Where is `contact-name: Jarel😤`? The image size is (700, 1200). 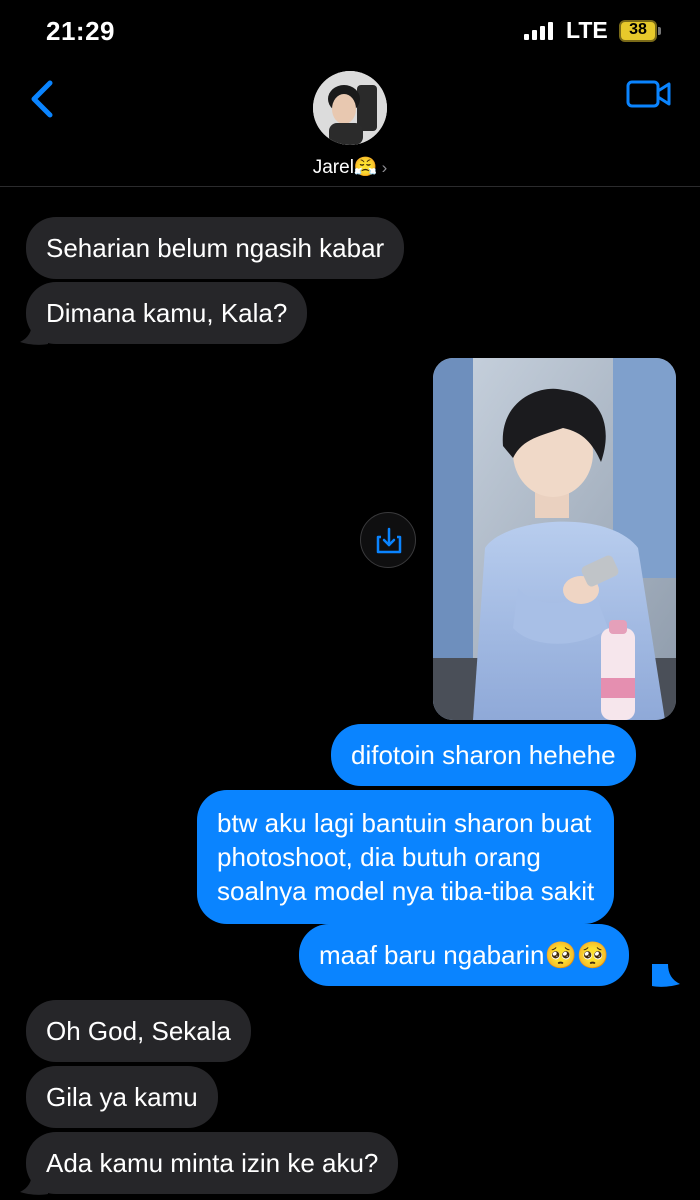
contact-name: Jarel😤 is located at coordinates (345, 167).